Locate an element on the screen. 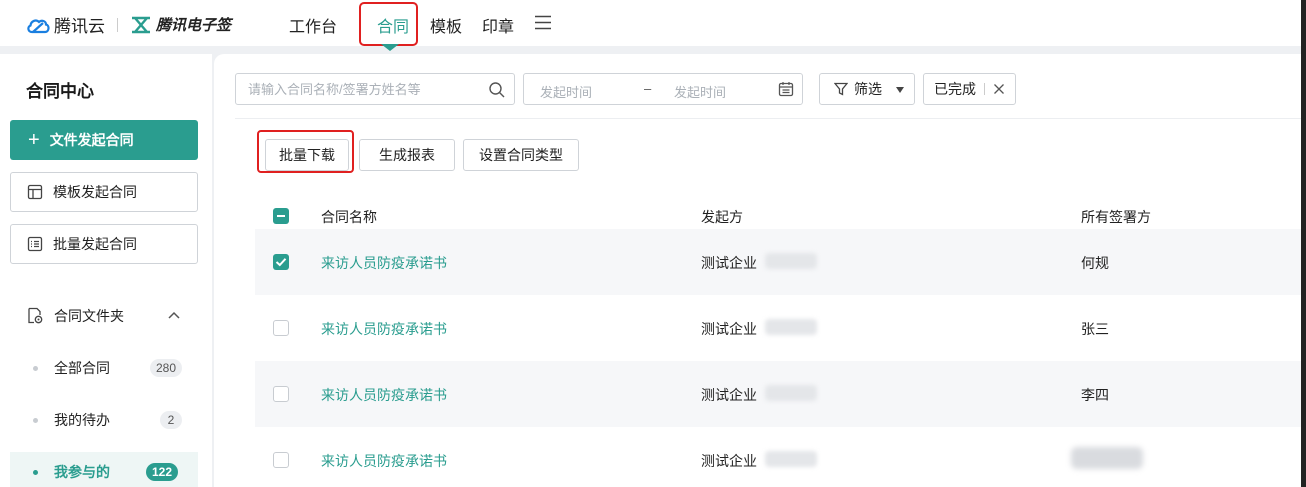 This screenshot has height=487, width=1306. file-initiate-contract-label: 文件发起合同 is located at coordinates (91, 140).